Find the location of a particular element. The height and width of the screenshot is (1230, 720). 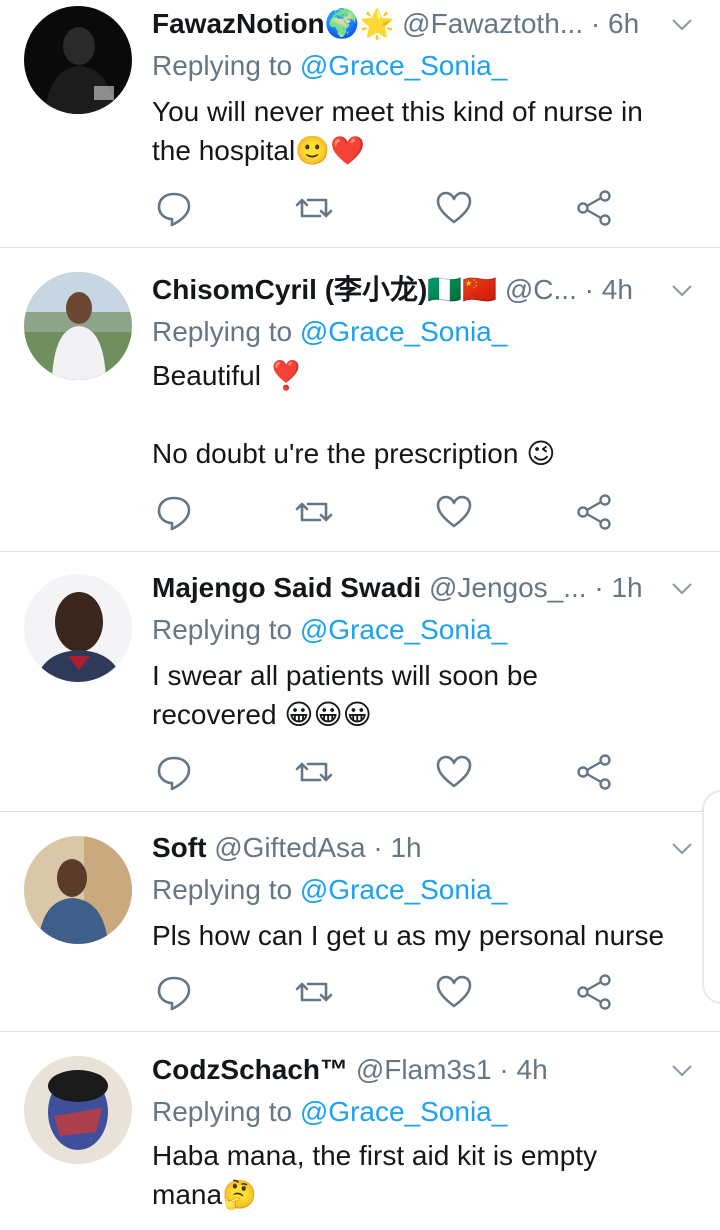

tweet-header: FawazNotion🌍🌟 @Fawaztoth... · 6h is located at coordinates (406, 24).